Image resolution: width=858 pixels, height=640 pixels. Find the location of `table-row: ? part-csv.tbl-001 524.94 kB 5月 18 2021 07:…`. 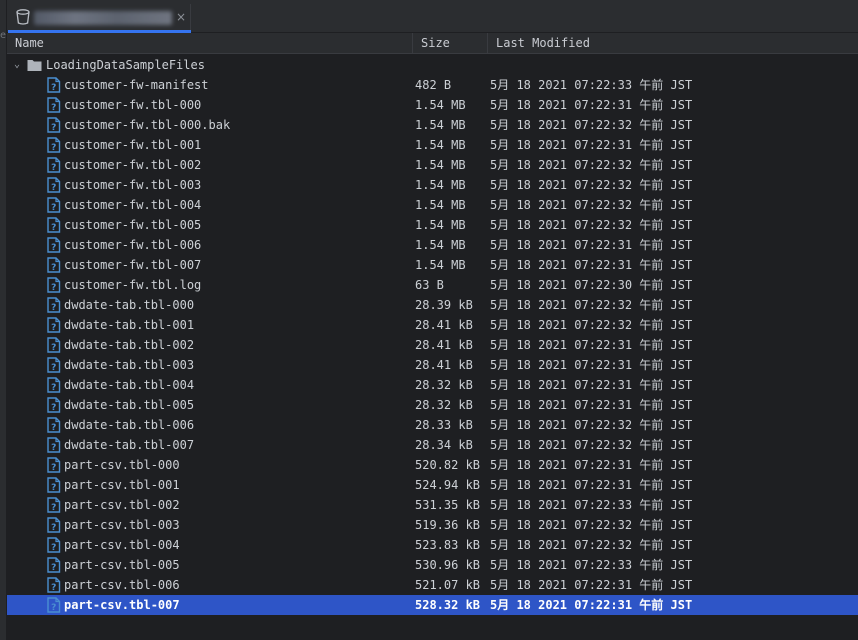

table-row: ? part-csv.tbl-001 524.94 kB 5月 18 2021 07:… is located at coordinates (432, 485).